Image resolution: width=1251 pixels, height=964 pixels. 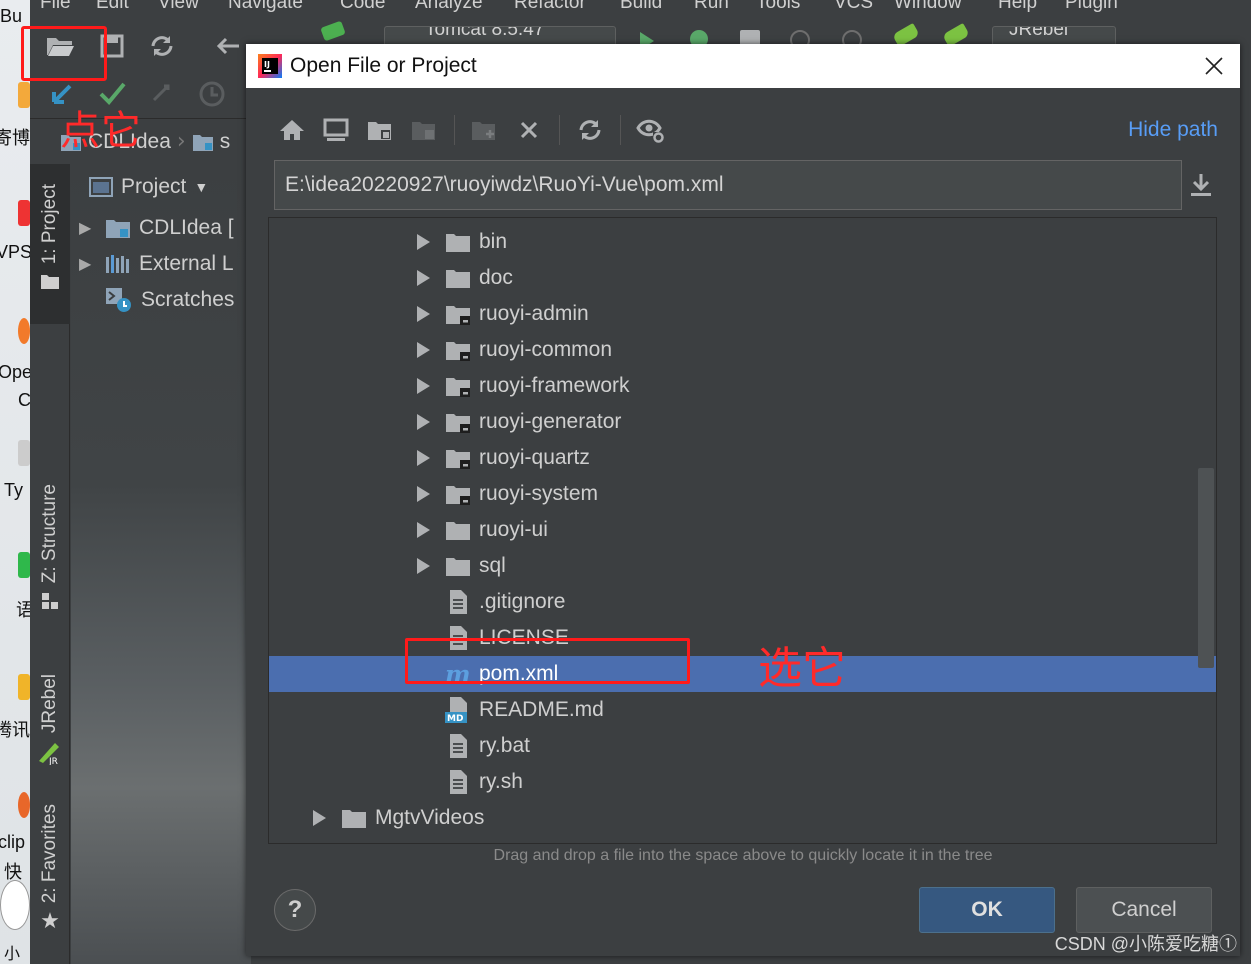 What do you see at coordinates (449, 7) in the screenshot?
I see `menu-analyze: Analyze` at bounding box center [449, 7].